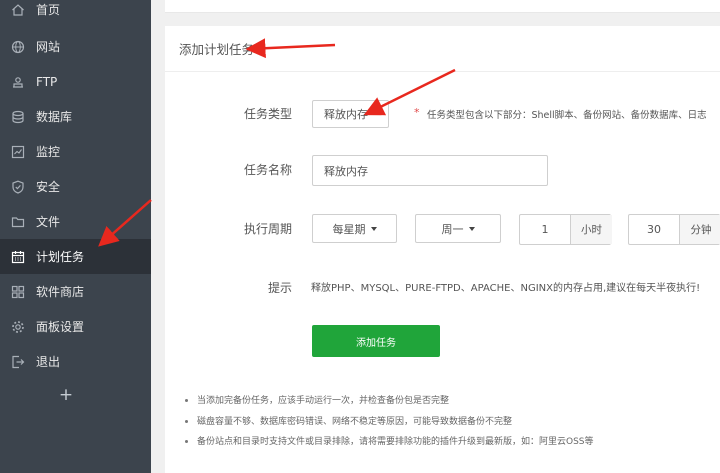  I want to click on sidebar-item-label: 监控, so click(48, 152).